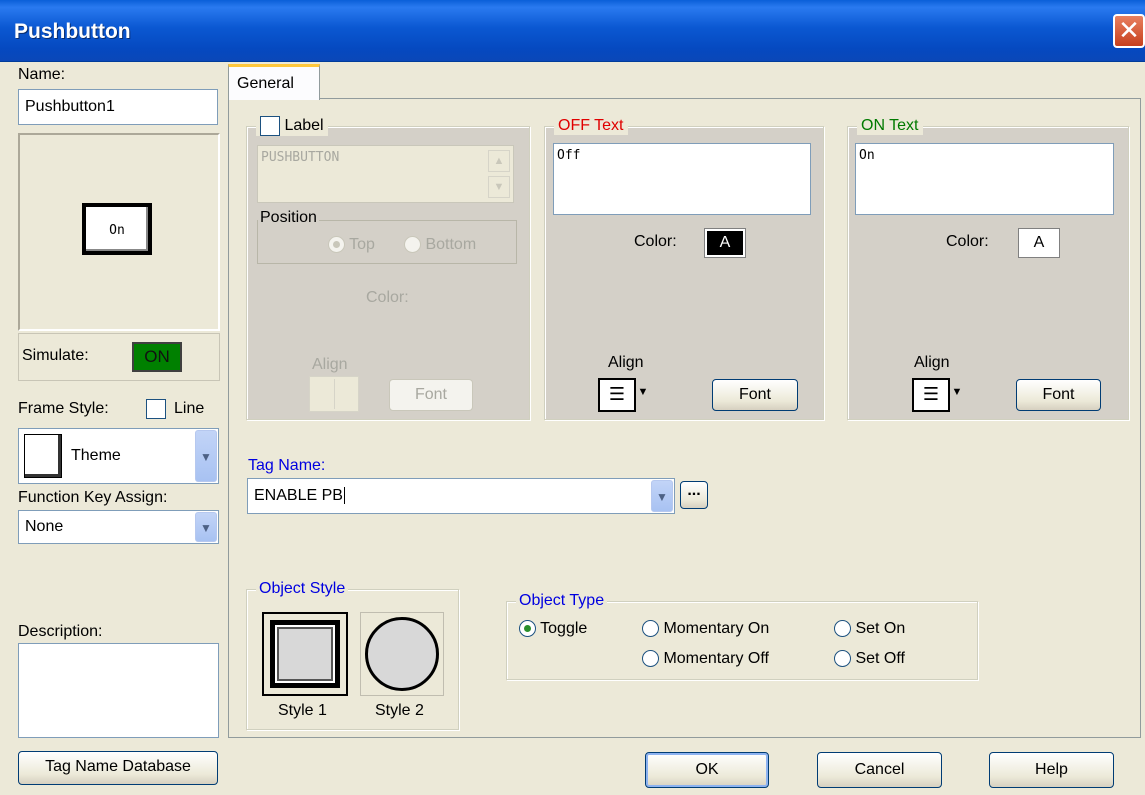  Describe the element at coordinates (869, 629) in the screenshot. I see `radio-set-on: Set On` at that location.